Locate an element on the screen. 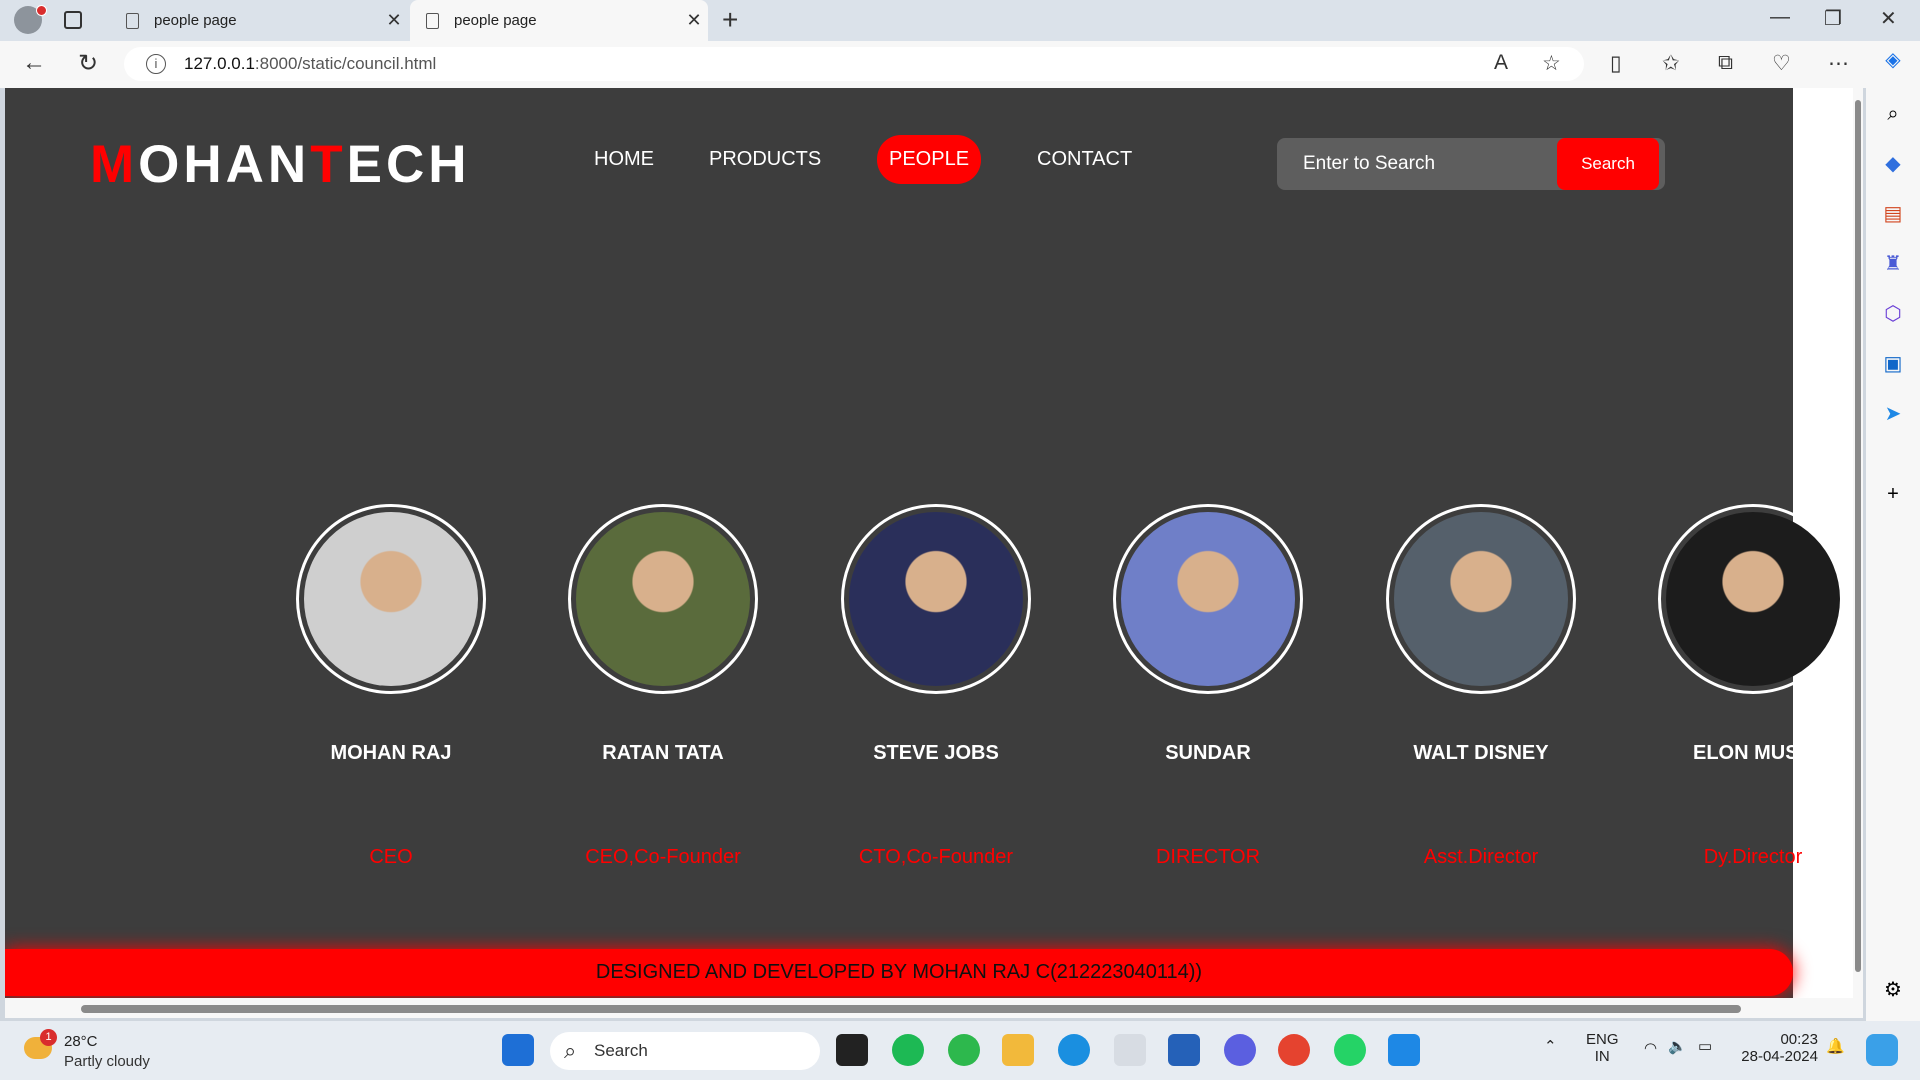 This screenshot has height=1080, width=1920. tools-icon: ▤ is located at coordinates (1893, 214).